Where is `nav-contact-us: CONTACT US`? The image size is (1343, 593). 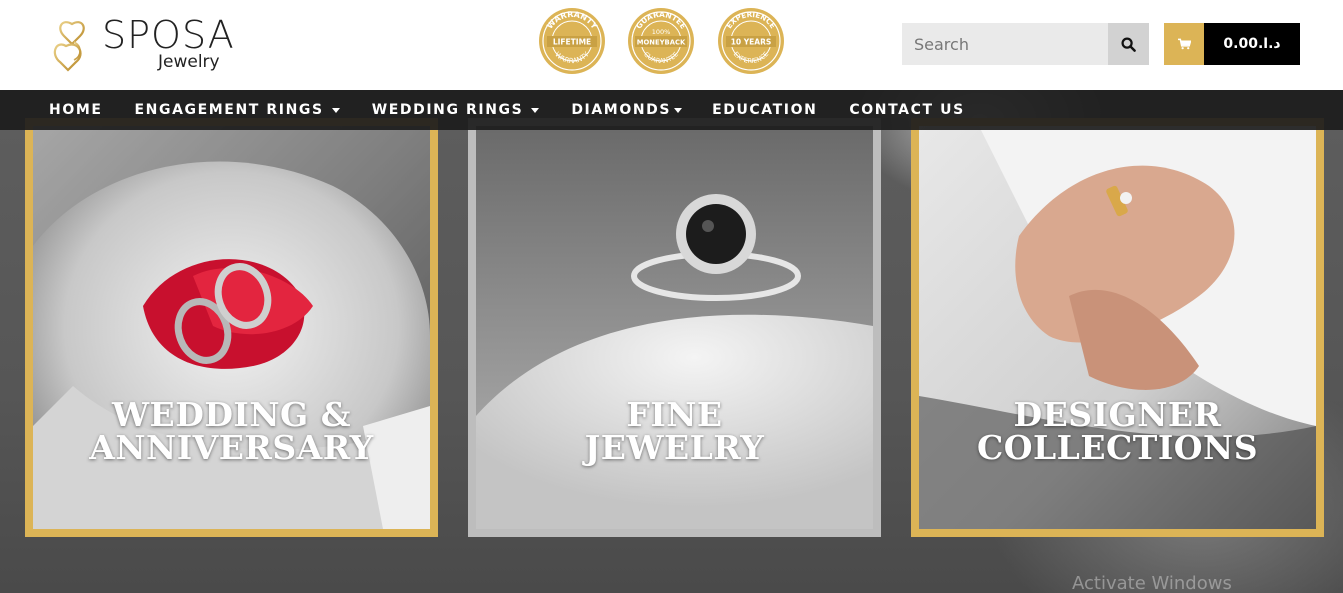 nav-contact-us: CONTACT US is located at coordinates (906, 110).